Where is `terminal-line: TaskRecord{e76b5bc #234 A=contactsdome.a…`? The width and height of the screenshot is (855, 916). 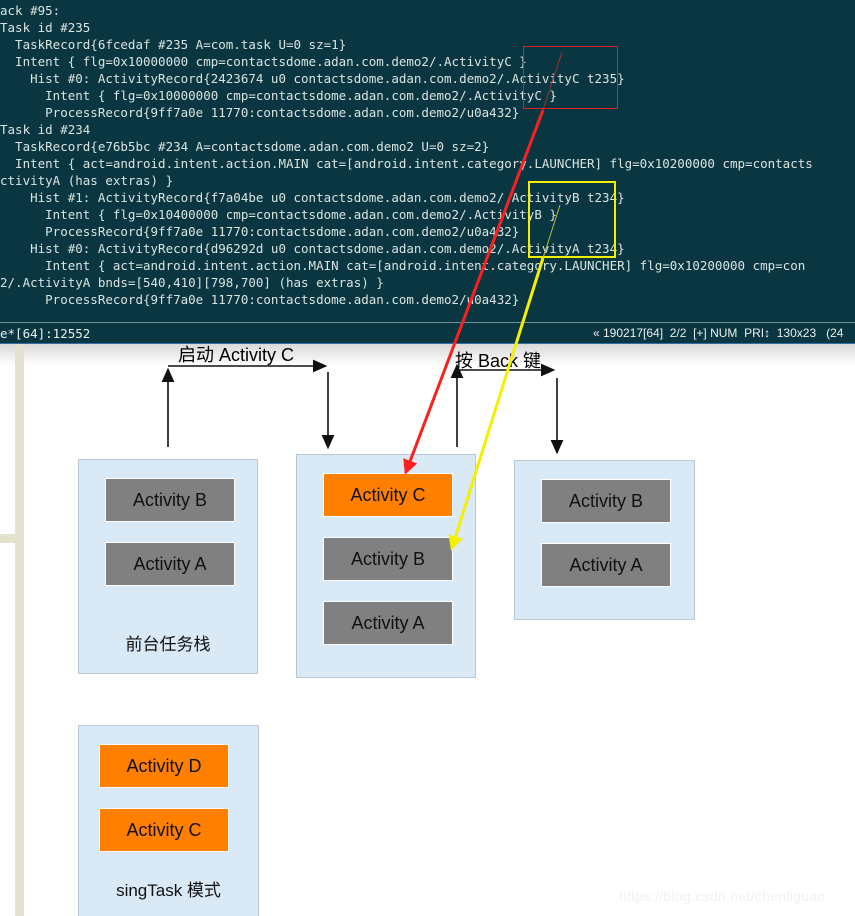 terminal-line: TaskRecord{e76b5bc #234 A=contactsdome.a… is located at coordinates (245, 146).